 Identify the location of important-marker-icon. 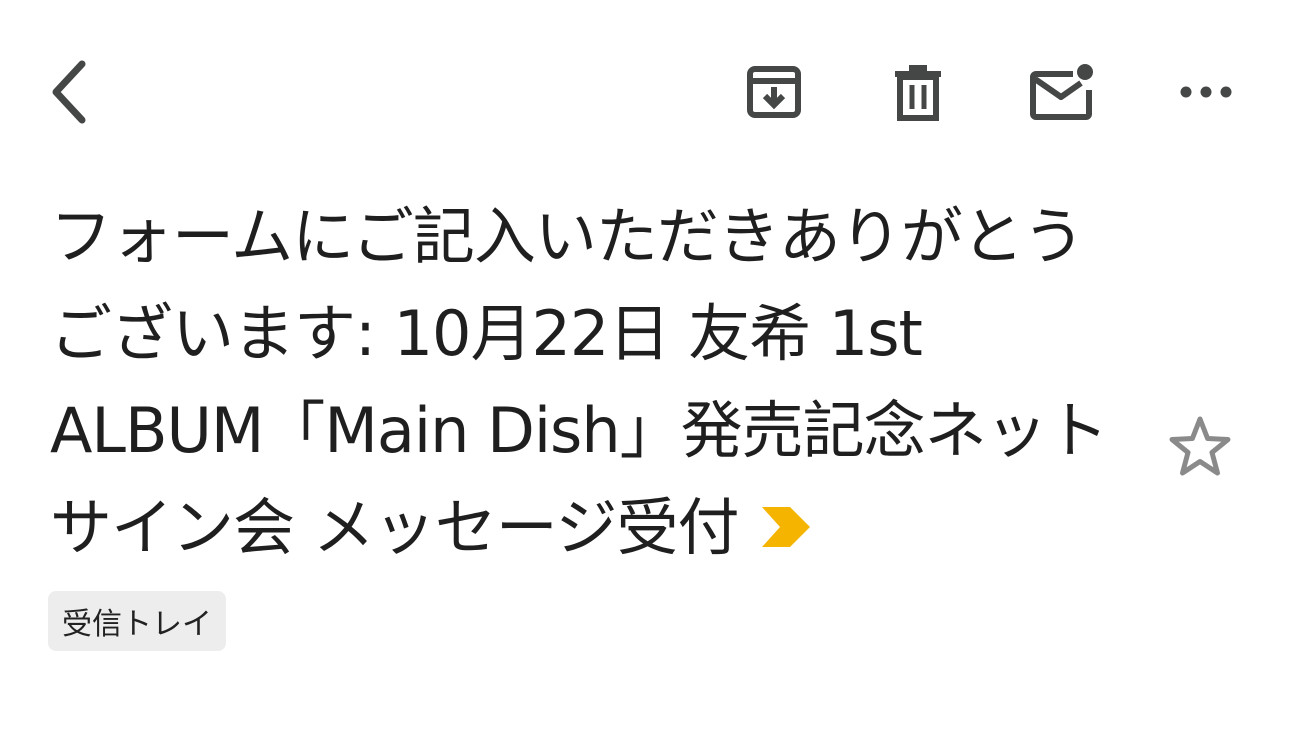
(786, 527).